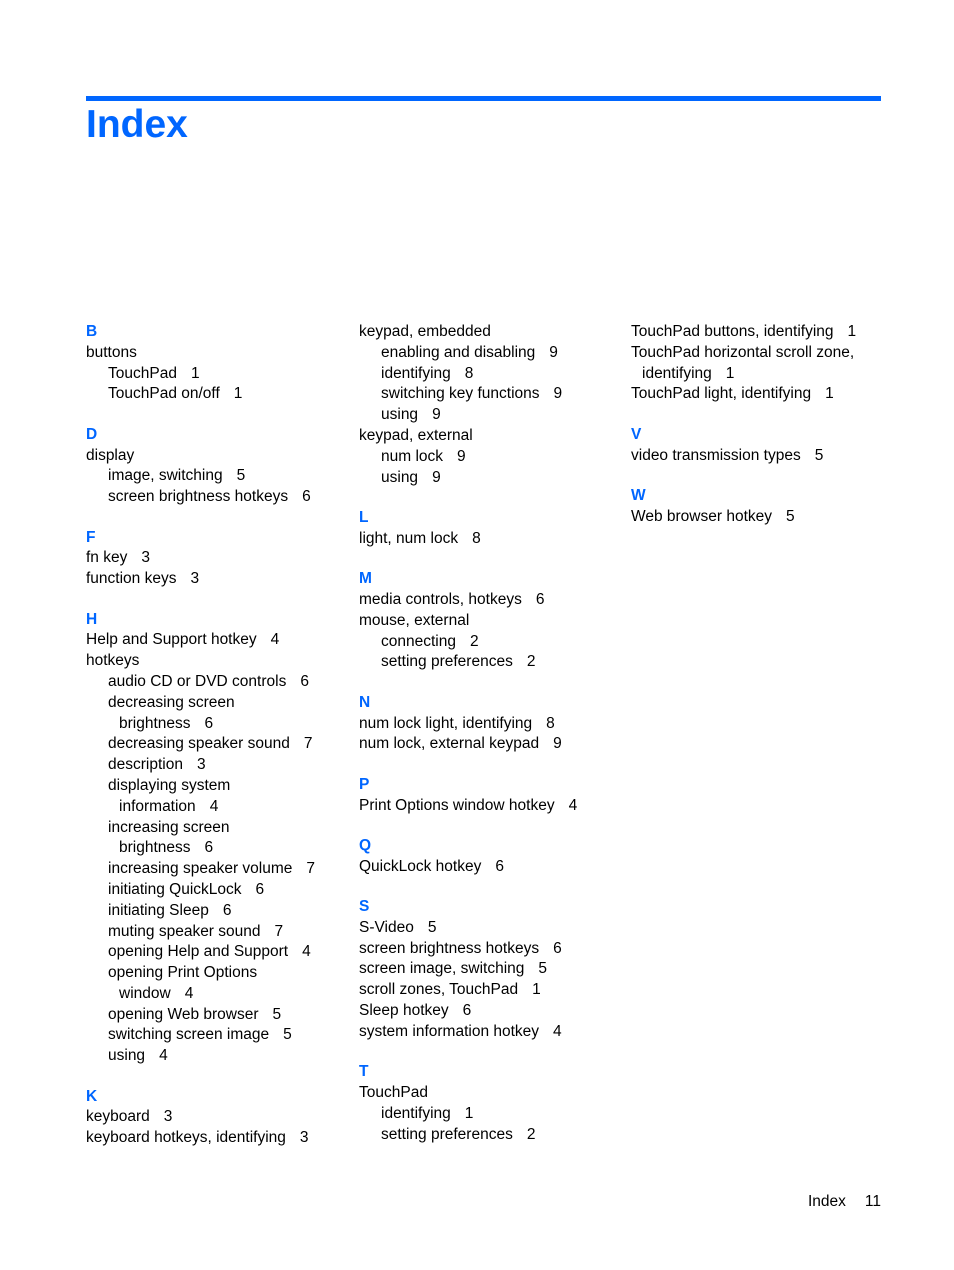  Describe the element at coordinates (489, 928) in the screenshot. I see `index-entry: S-Video 5` at that location.